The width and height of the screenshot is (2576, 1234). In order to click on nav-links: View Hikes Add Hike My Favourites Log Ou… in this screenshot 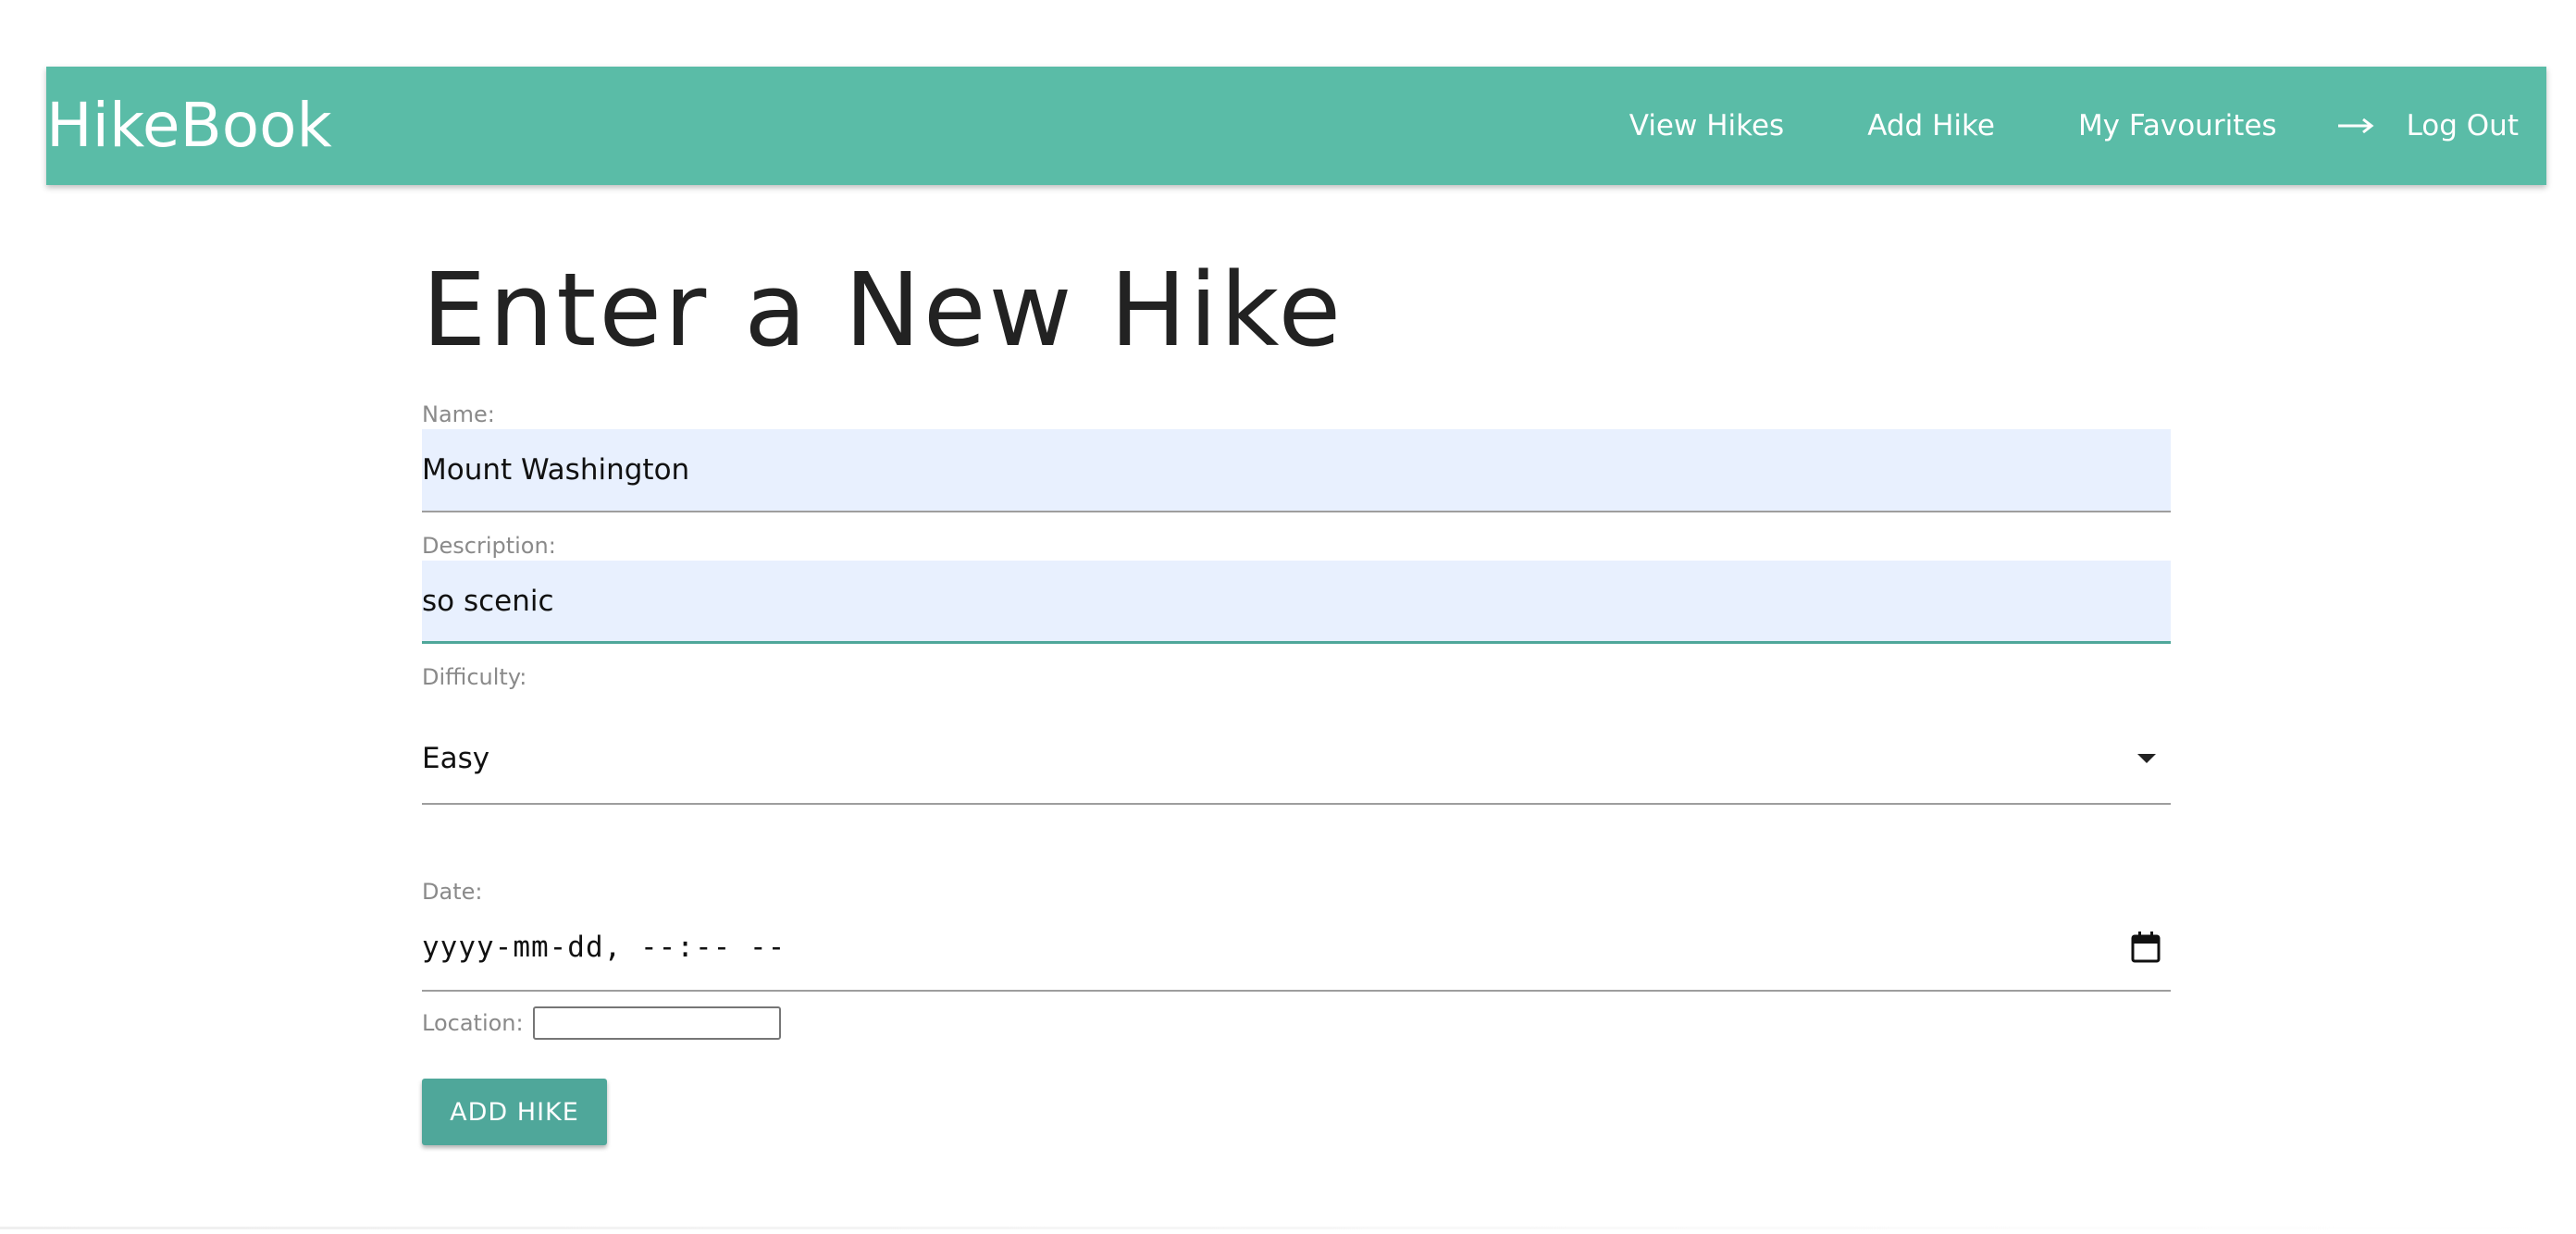, I will do `click(2074, 126)`.